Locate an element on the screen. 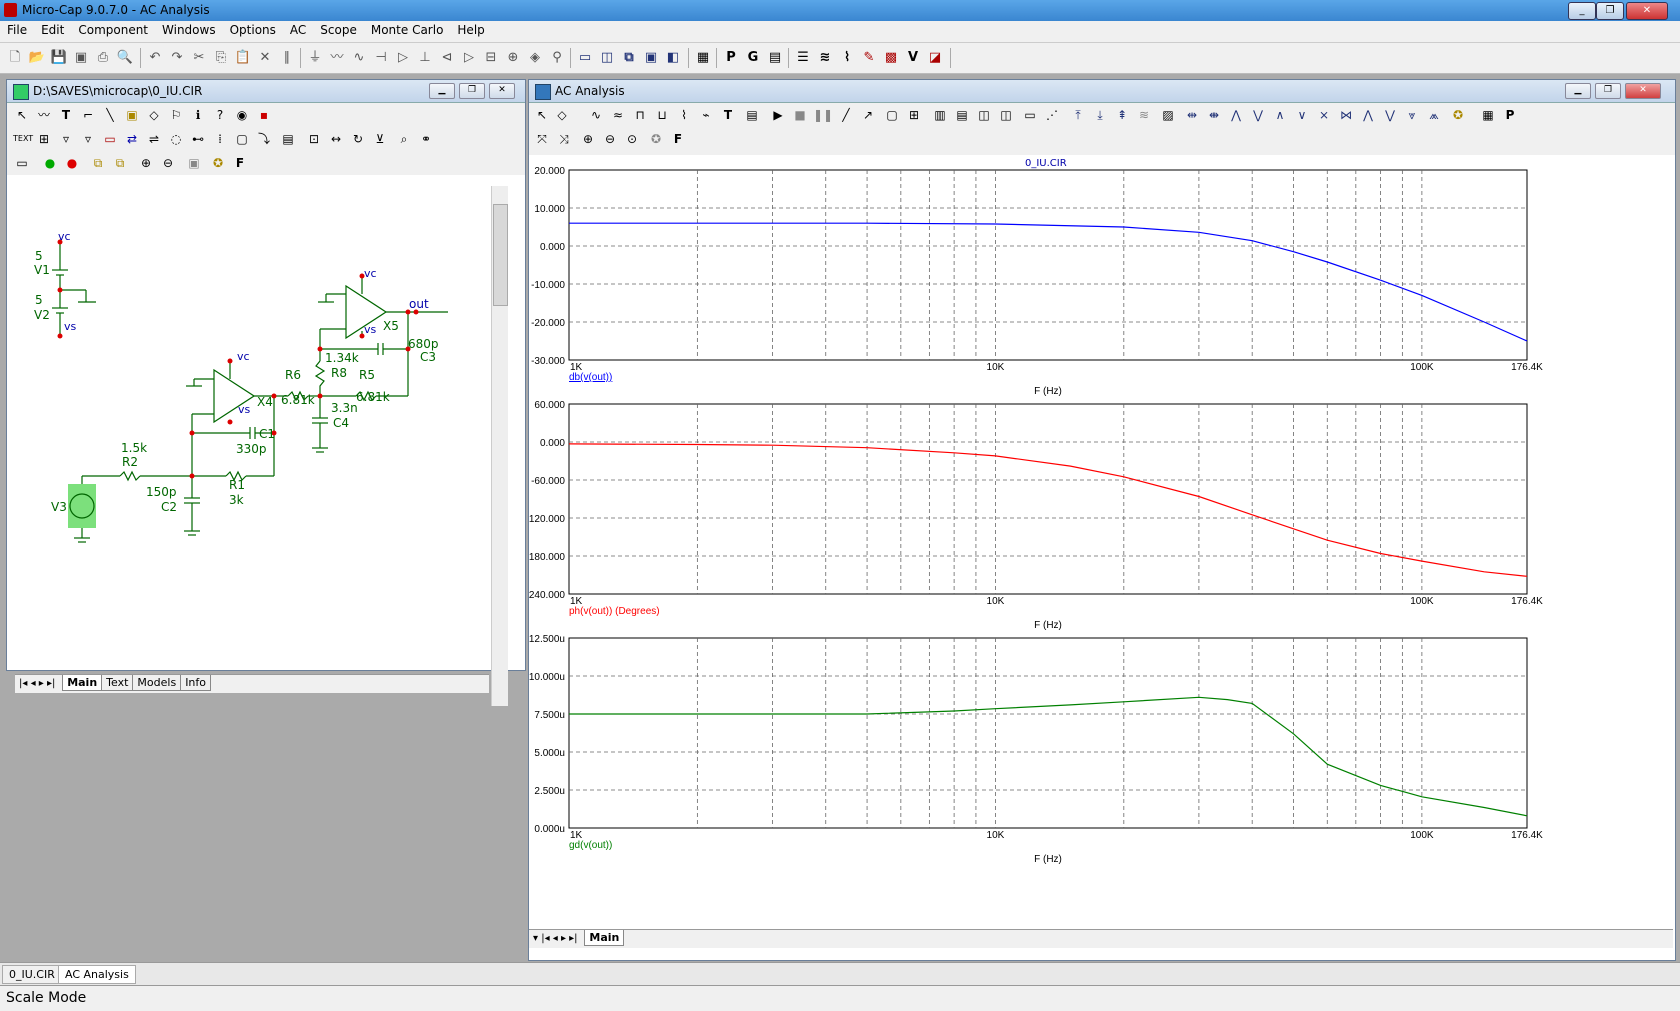 This screenshot has width=1680, height=1011. pause-icon: ❚❚ is located at coordinates (823, 115).